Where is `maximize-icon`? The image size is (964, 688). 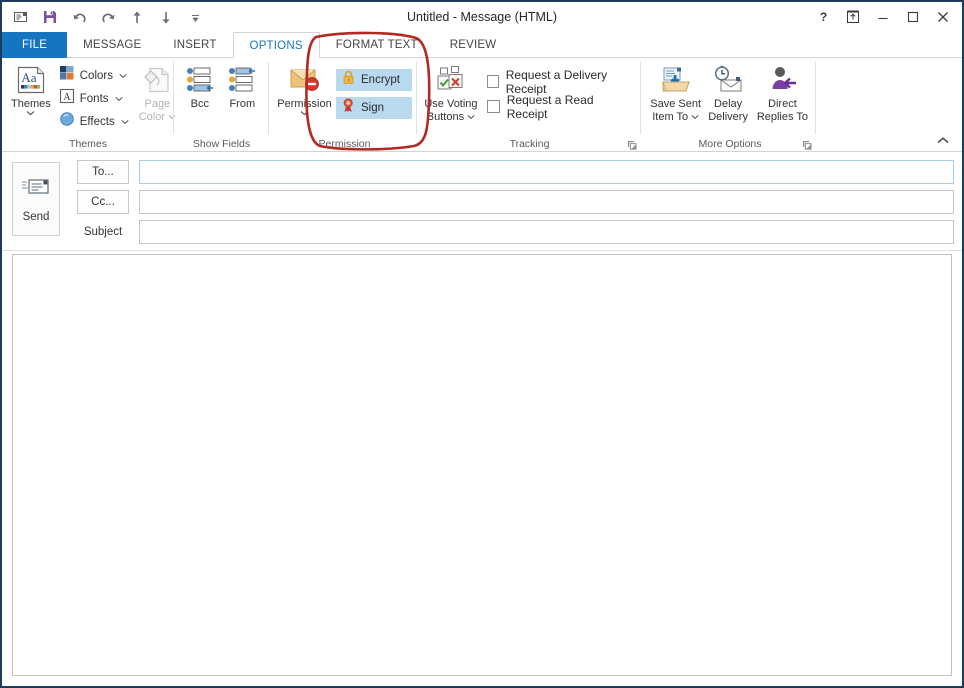 maximize-icon is located at coordinates (913, 17).